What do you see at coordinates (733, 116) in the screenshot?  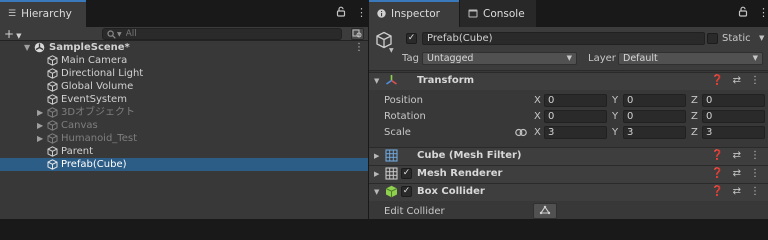 I see `rotation-z-field: 0` at bounding box center [733, 116].